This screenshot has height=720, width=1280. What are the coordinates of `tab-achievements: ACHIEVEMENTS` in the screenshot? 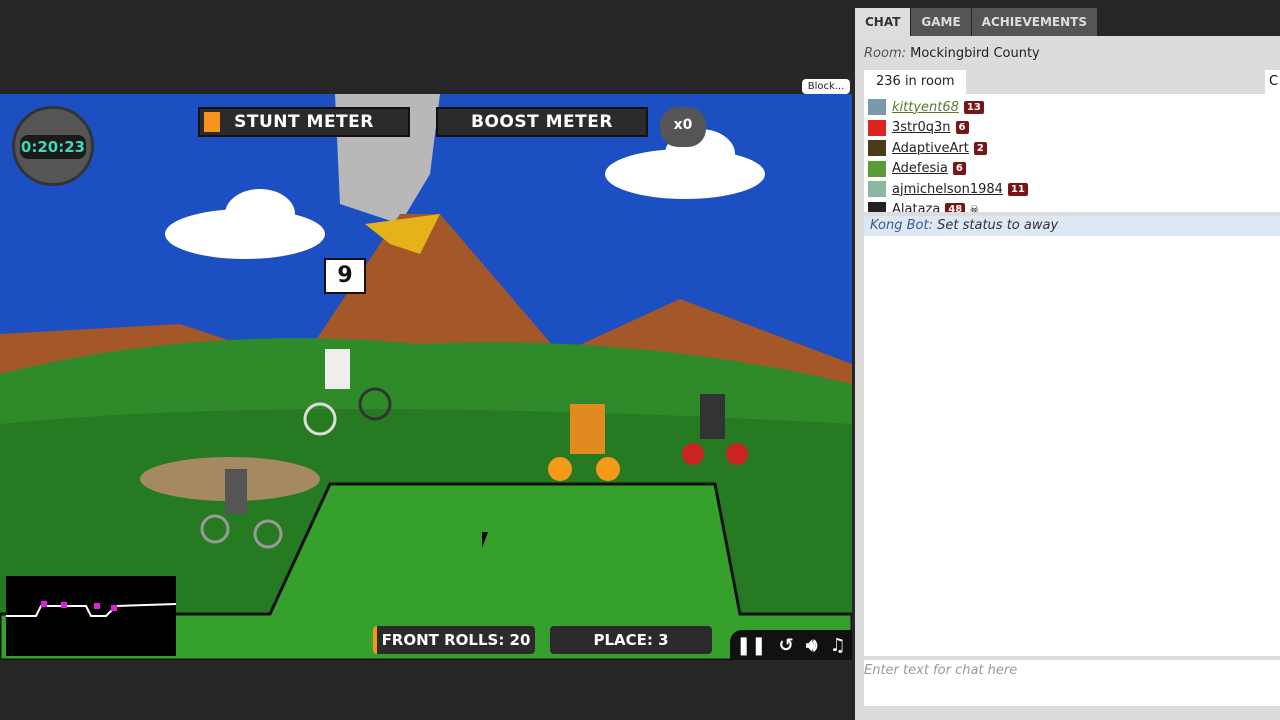 It's located at (1034, 22).